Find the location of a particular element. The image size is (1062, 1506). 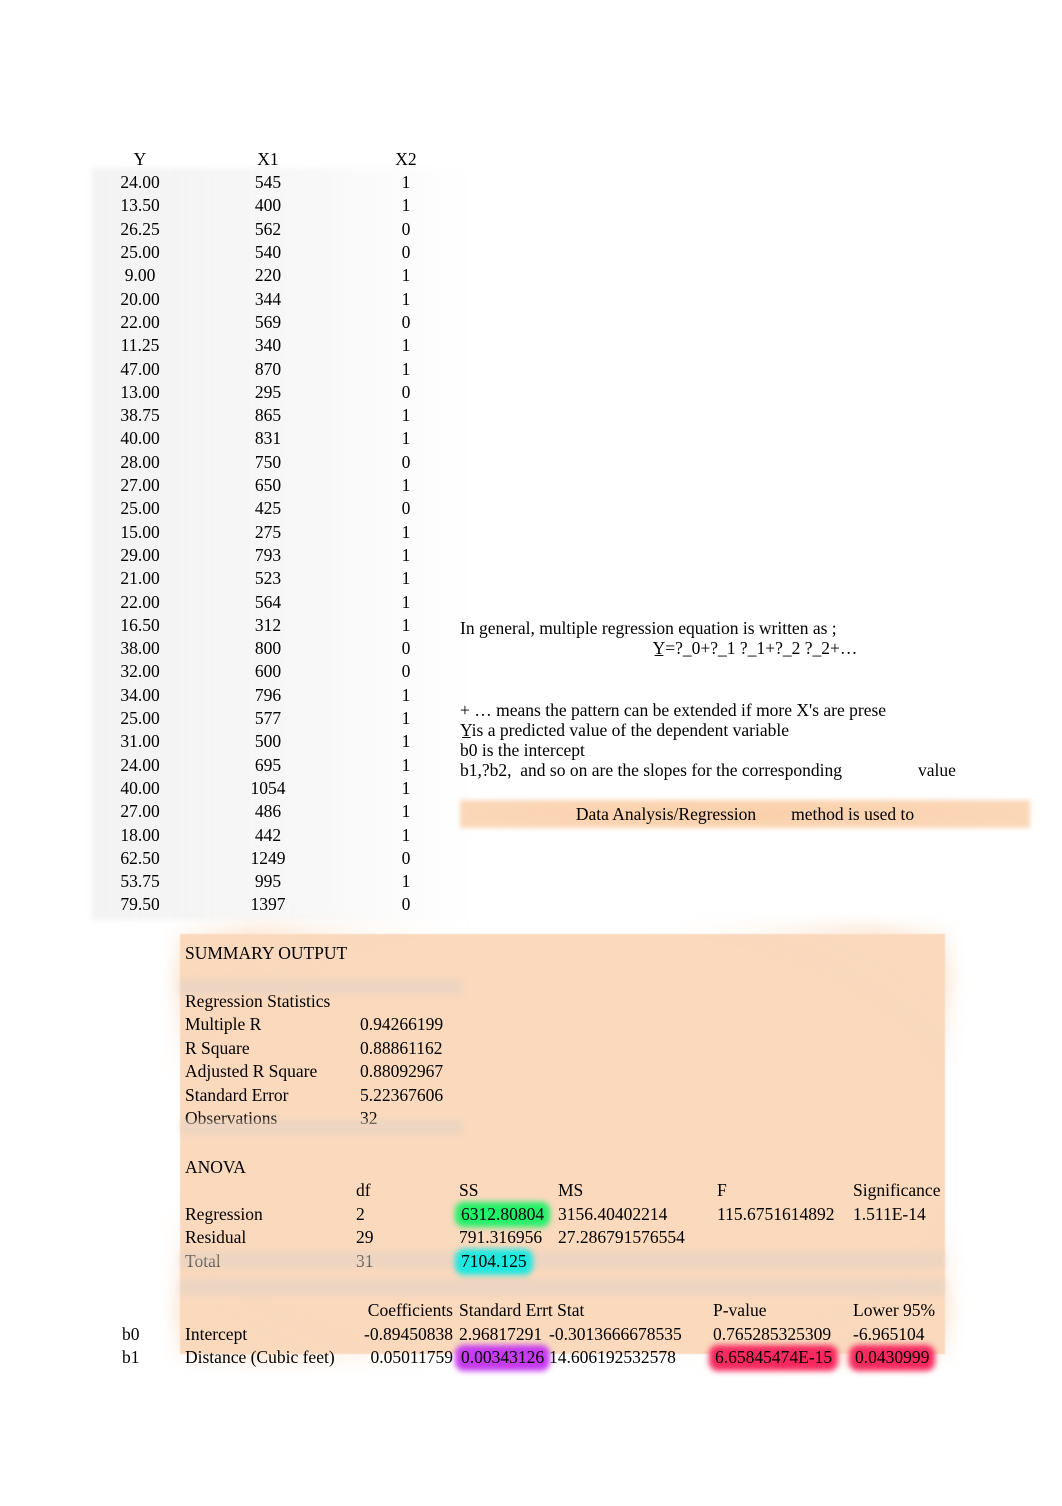

cell-y: 32.00 is located at coordinates (140, 671).